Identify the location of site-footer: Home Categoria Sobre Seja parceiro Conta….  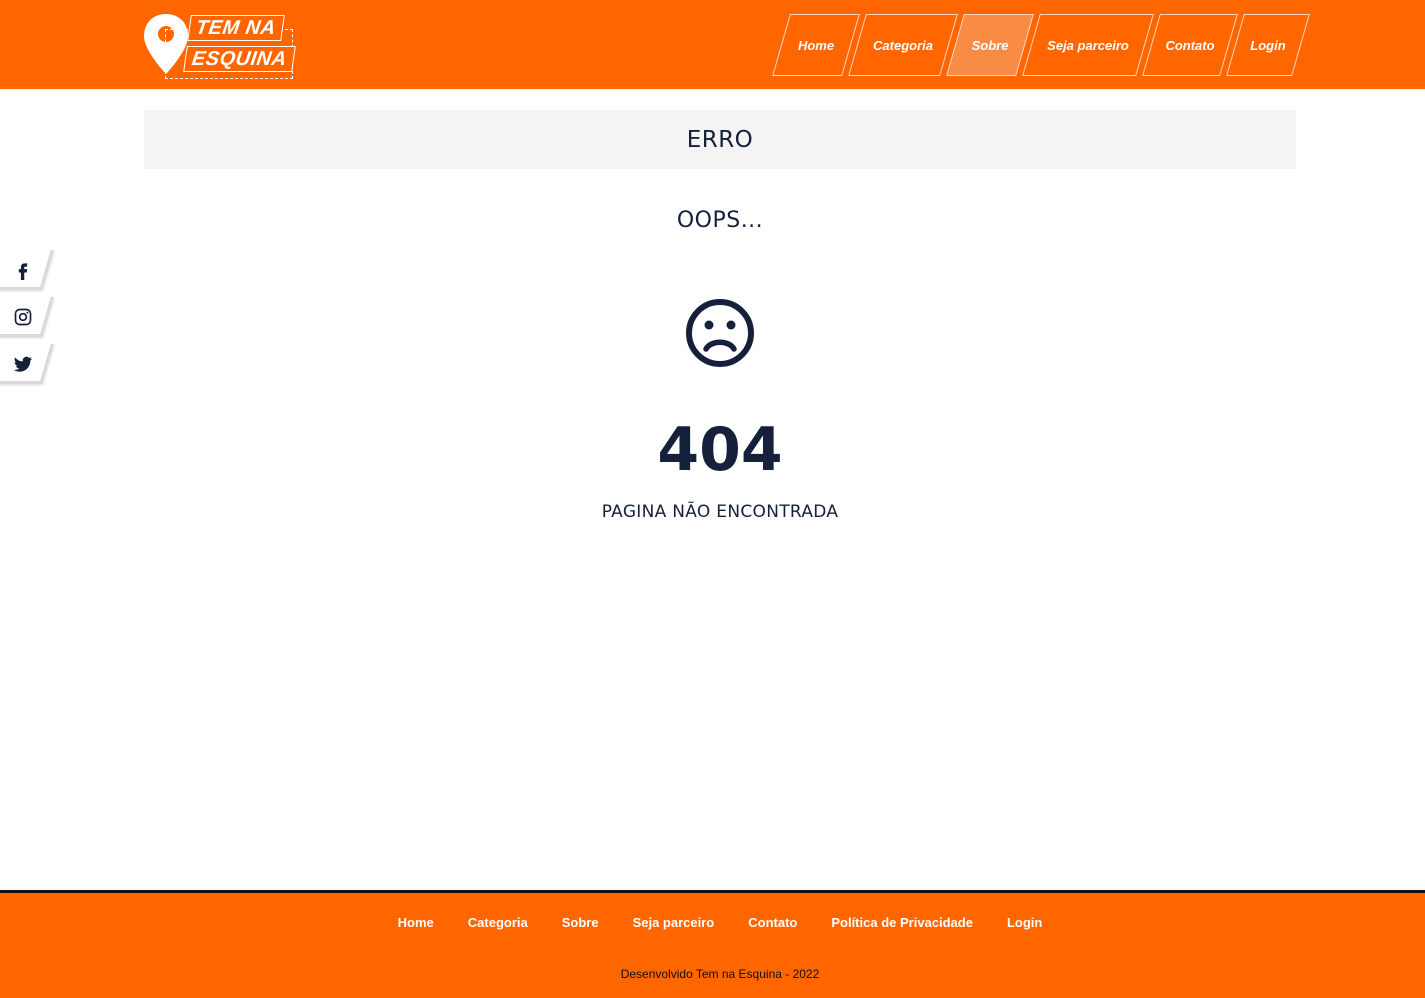
(712, 944).